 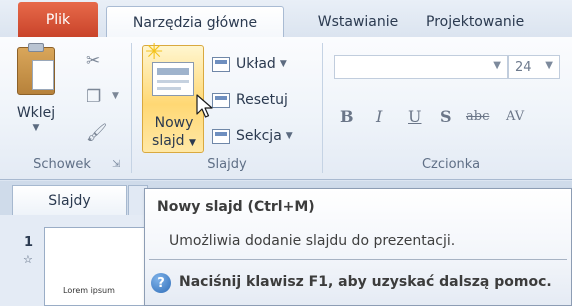 What do you see at coordinates (204, 106) in the screenshot?
I see `mouse-pointer-icon` at bounding box center [204, 106].